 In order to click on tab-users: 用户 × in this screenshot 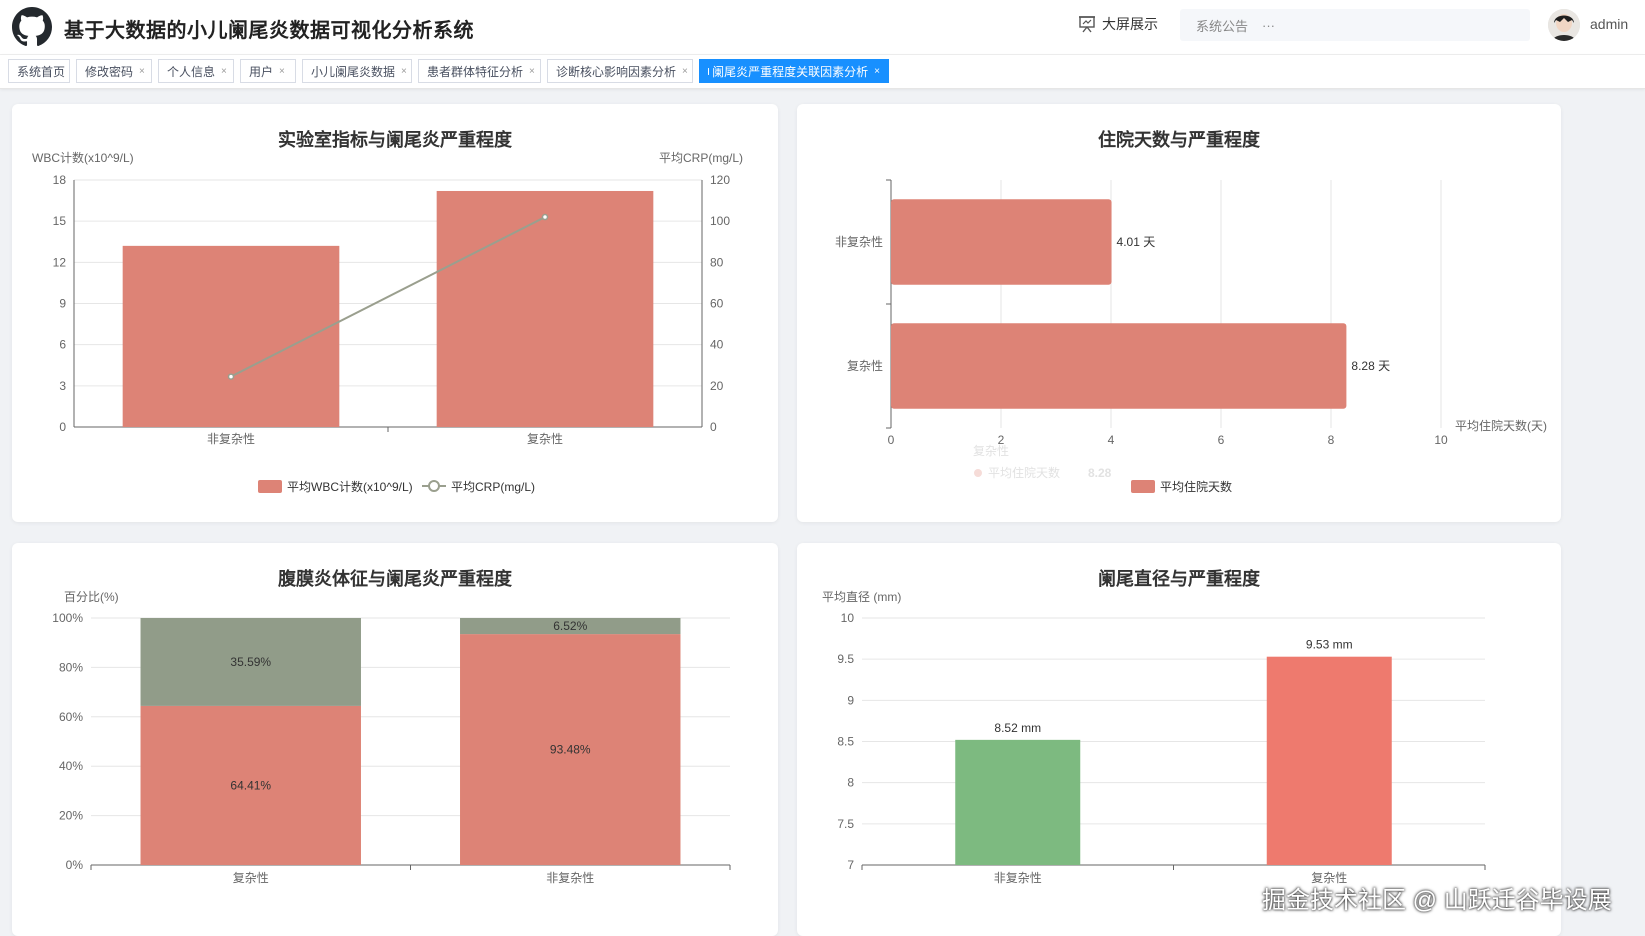, I will do `click(268, 71)`.